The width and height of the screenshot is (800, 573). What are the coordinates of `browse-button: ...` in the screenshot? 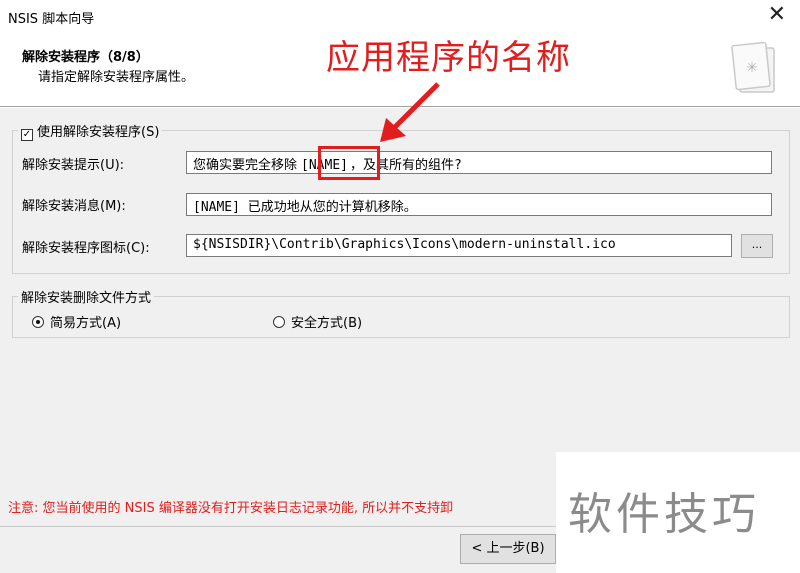 It's located at (757, 246).